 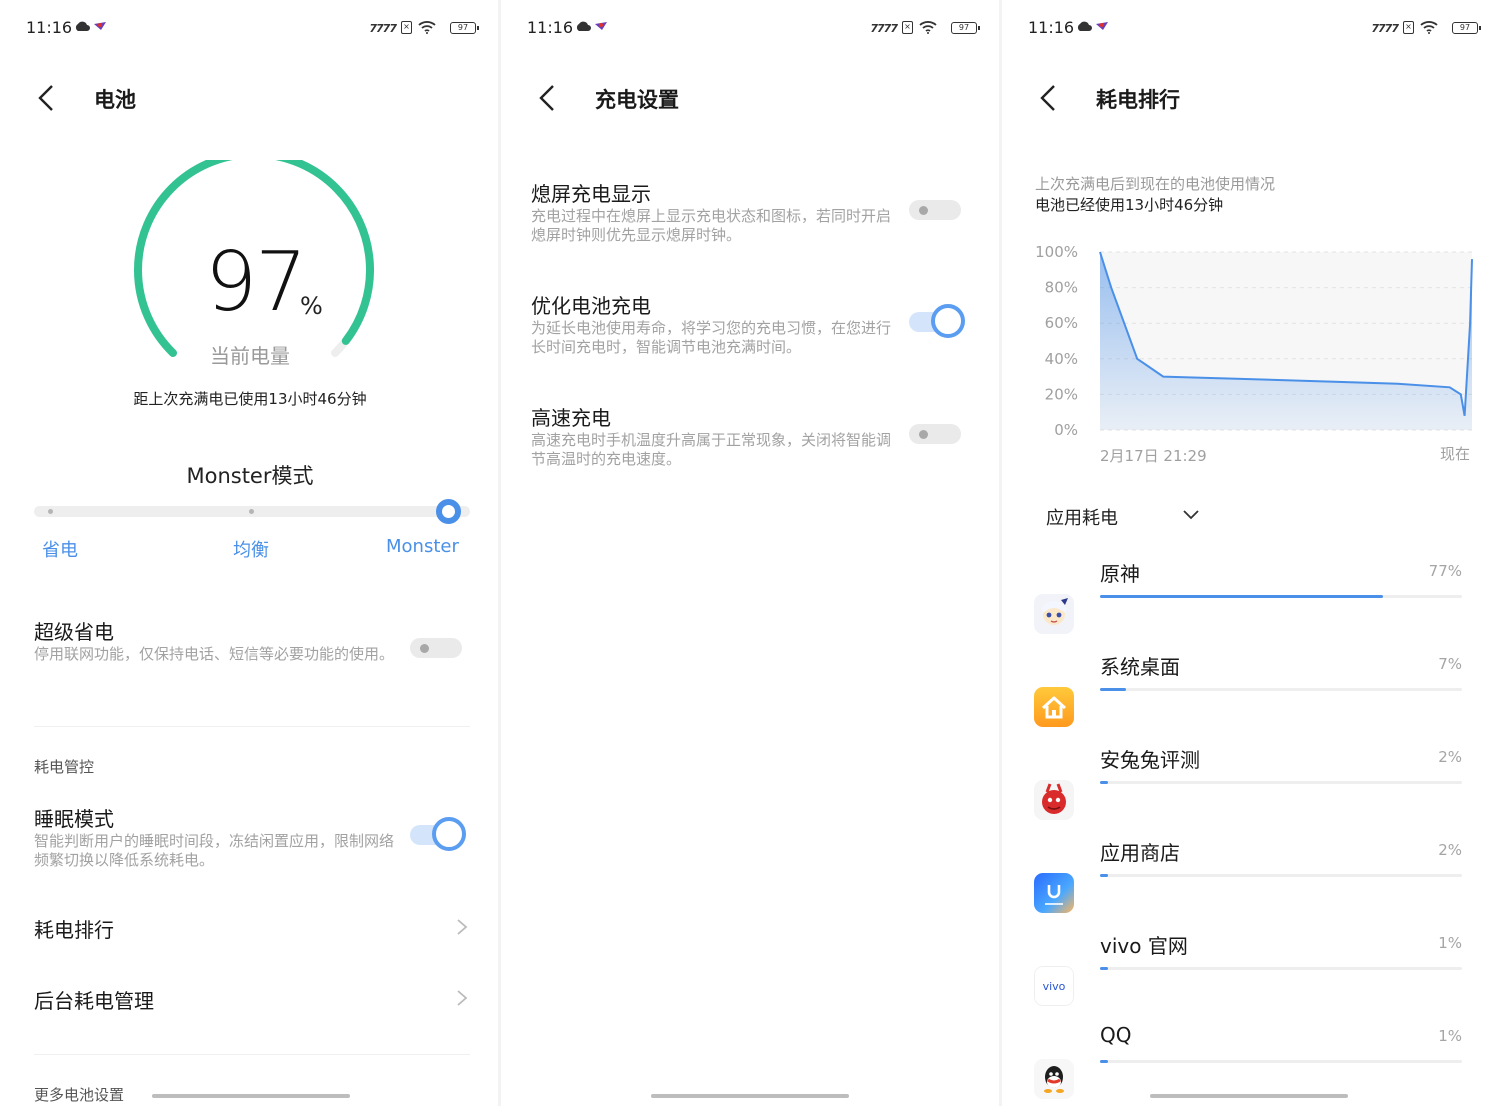 I want to click on optimize-charge-toggle, so click(x=937, y=321).